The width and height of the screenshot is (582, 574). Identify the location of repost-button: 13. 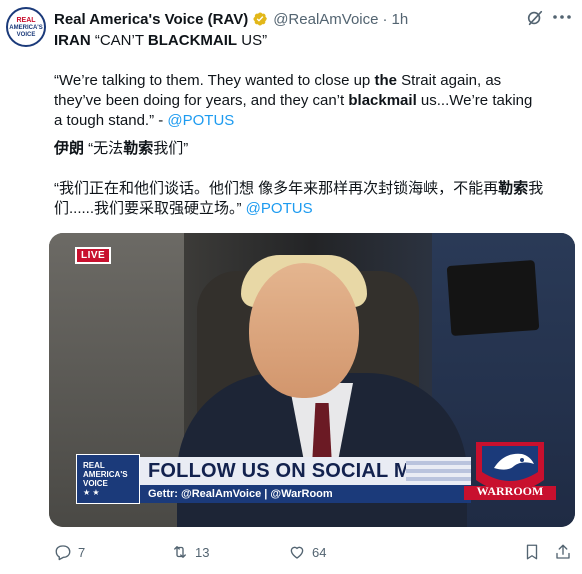
(190, 552).